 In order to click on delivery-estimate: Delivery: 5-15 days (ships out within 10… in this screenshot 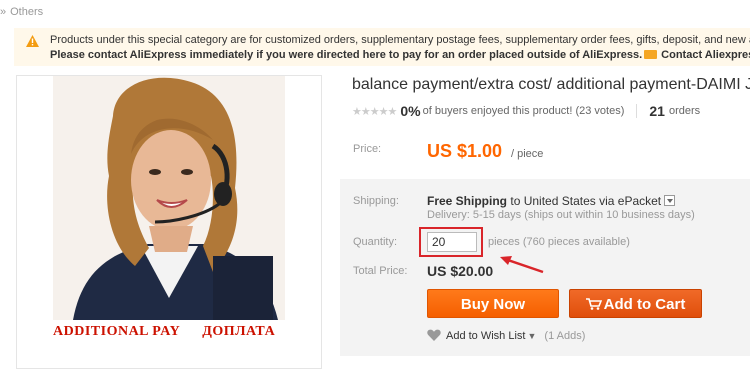, I will do `click(561, 215)`.